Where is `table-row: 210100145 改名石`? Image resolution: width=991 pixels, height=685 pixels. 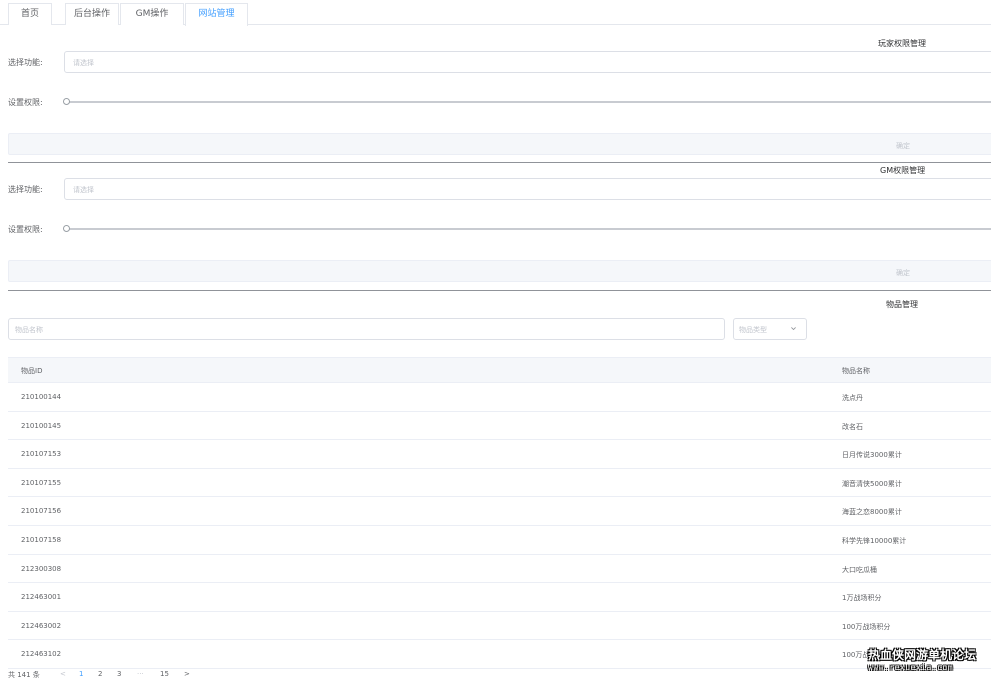
table-row: 210100145 改名石 is located at coordinates (499, 426).